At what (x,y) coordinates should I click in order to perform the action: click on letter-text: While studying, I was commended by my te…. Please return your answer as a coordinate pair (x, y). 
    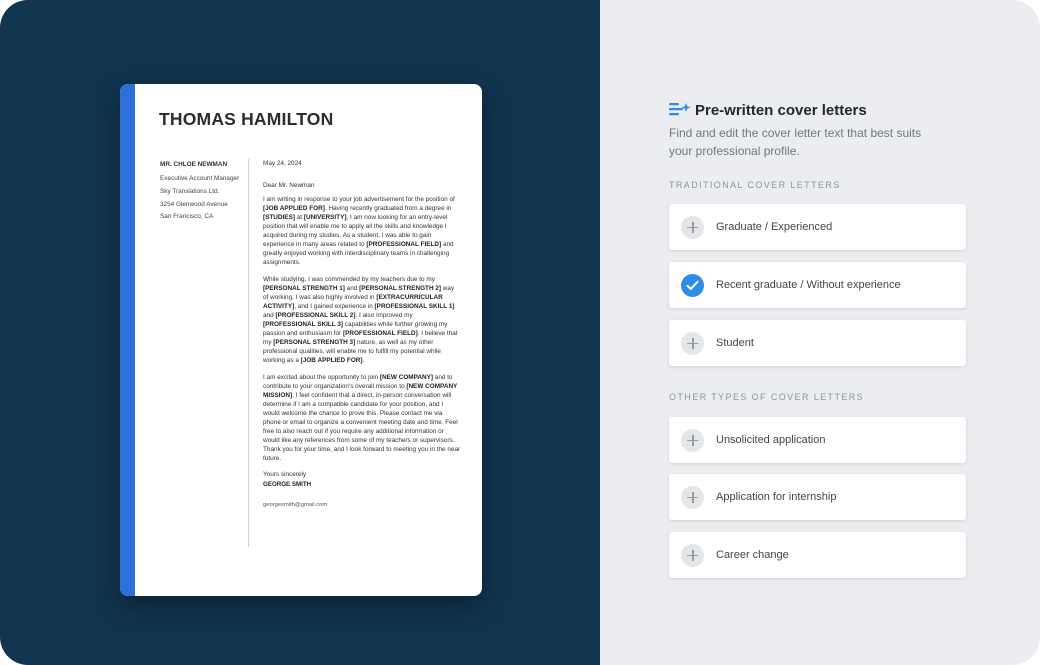
    Looking at the image, I should click on (349, 279).